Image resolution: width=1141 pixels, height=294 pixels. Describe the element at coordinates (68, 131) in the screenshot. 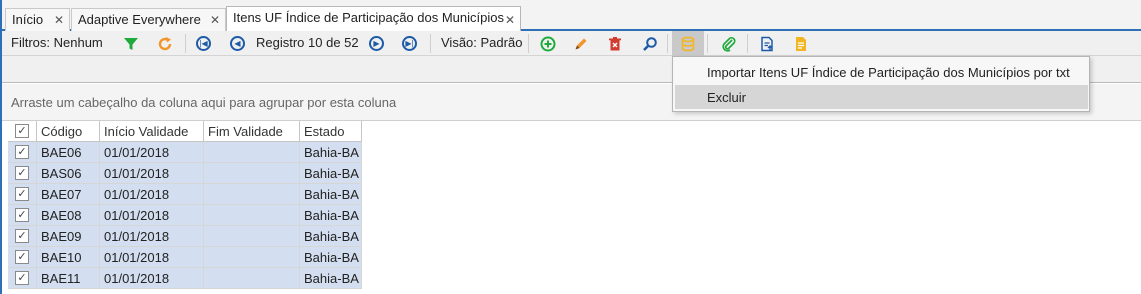

I see `column-header-codigo: Código` at that location.